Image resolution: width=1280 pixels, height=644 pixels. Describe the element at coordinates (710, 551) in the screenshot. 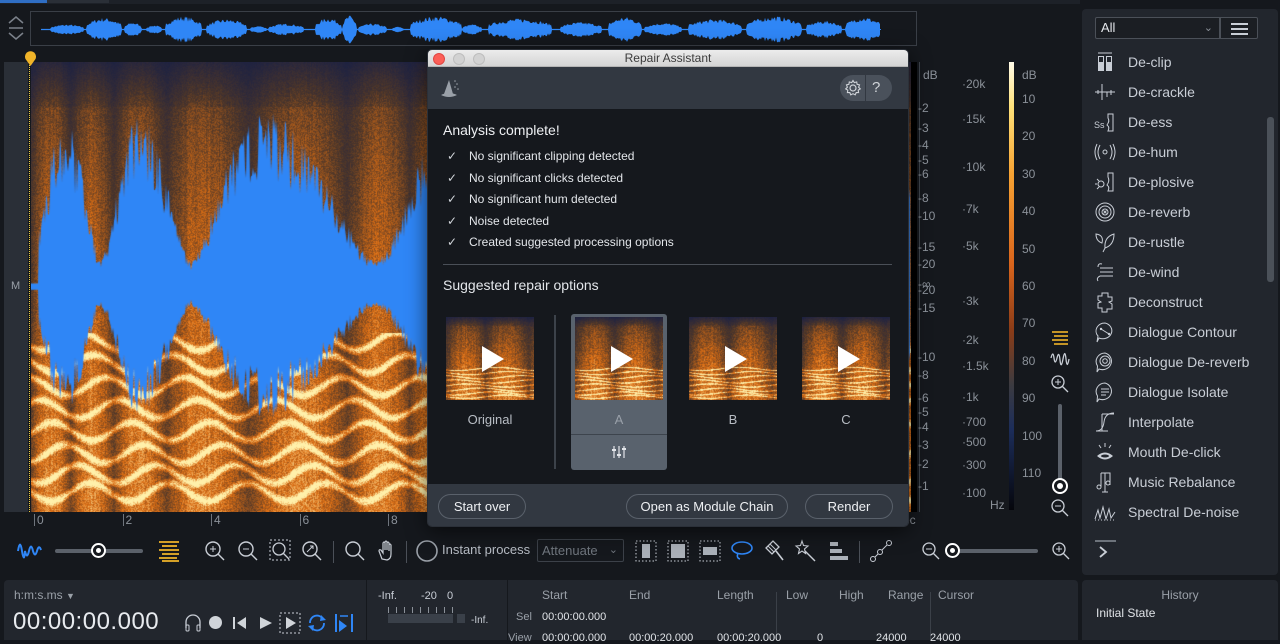

I see `frequency-selection-tool-icon` at that location.